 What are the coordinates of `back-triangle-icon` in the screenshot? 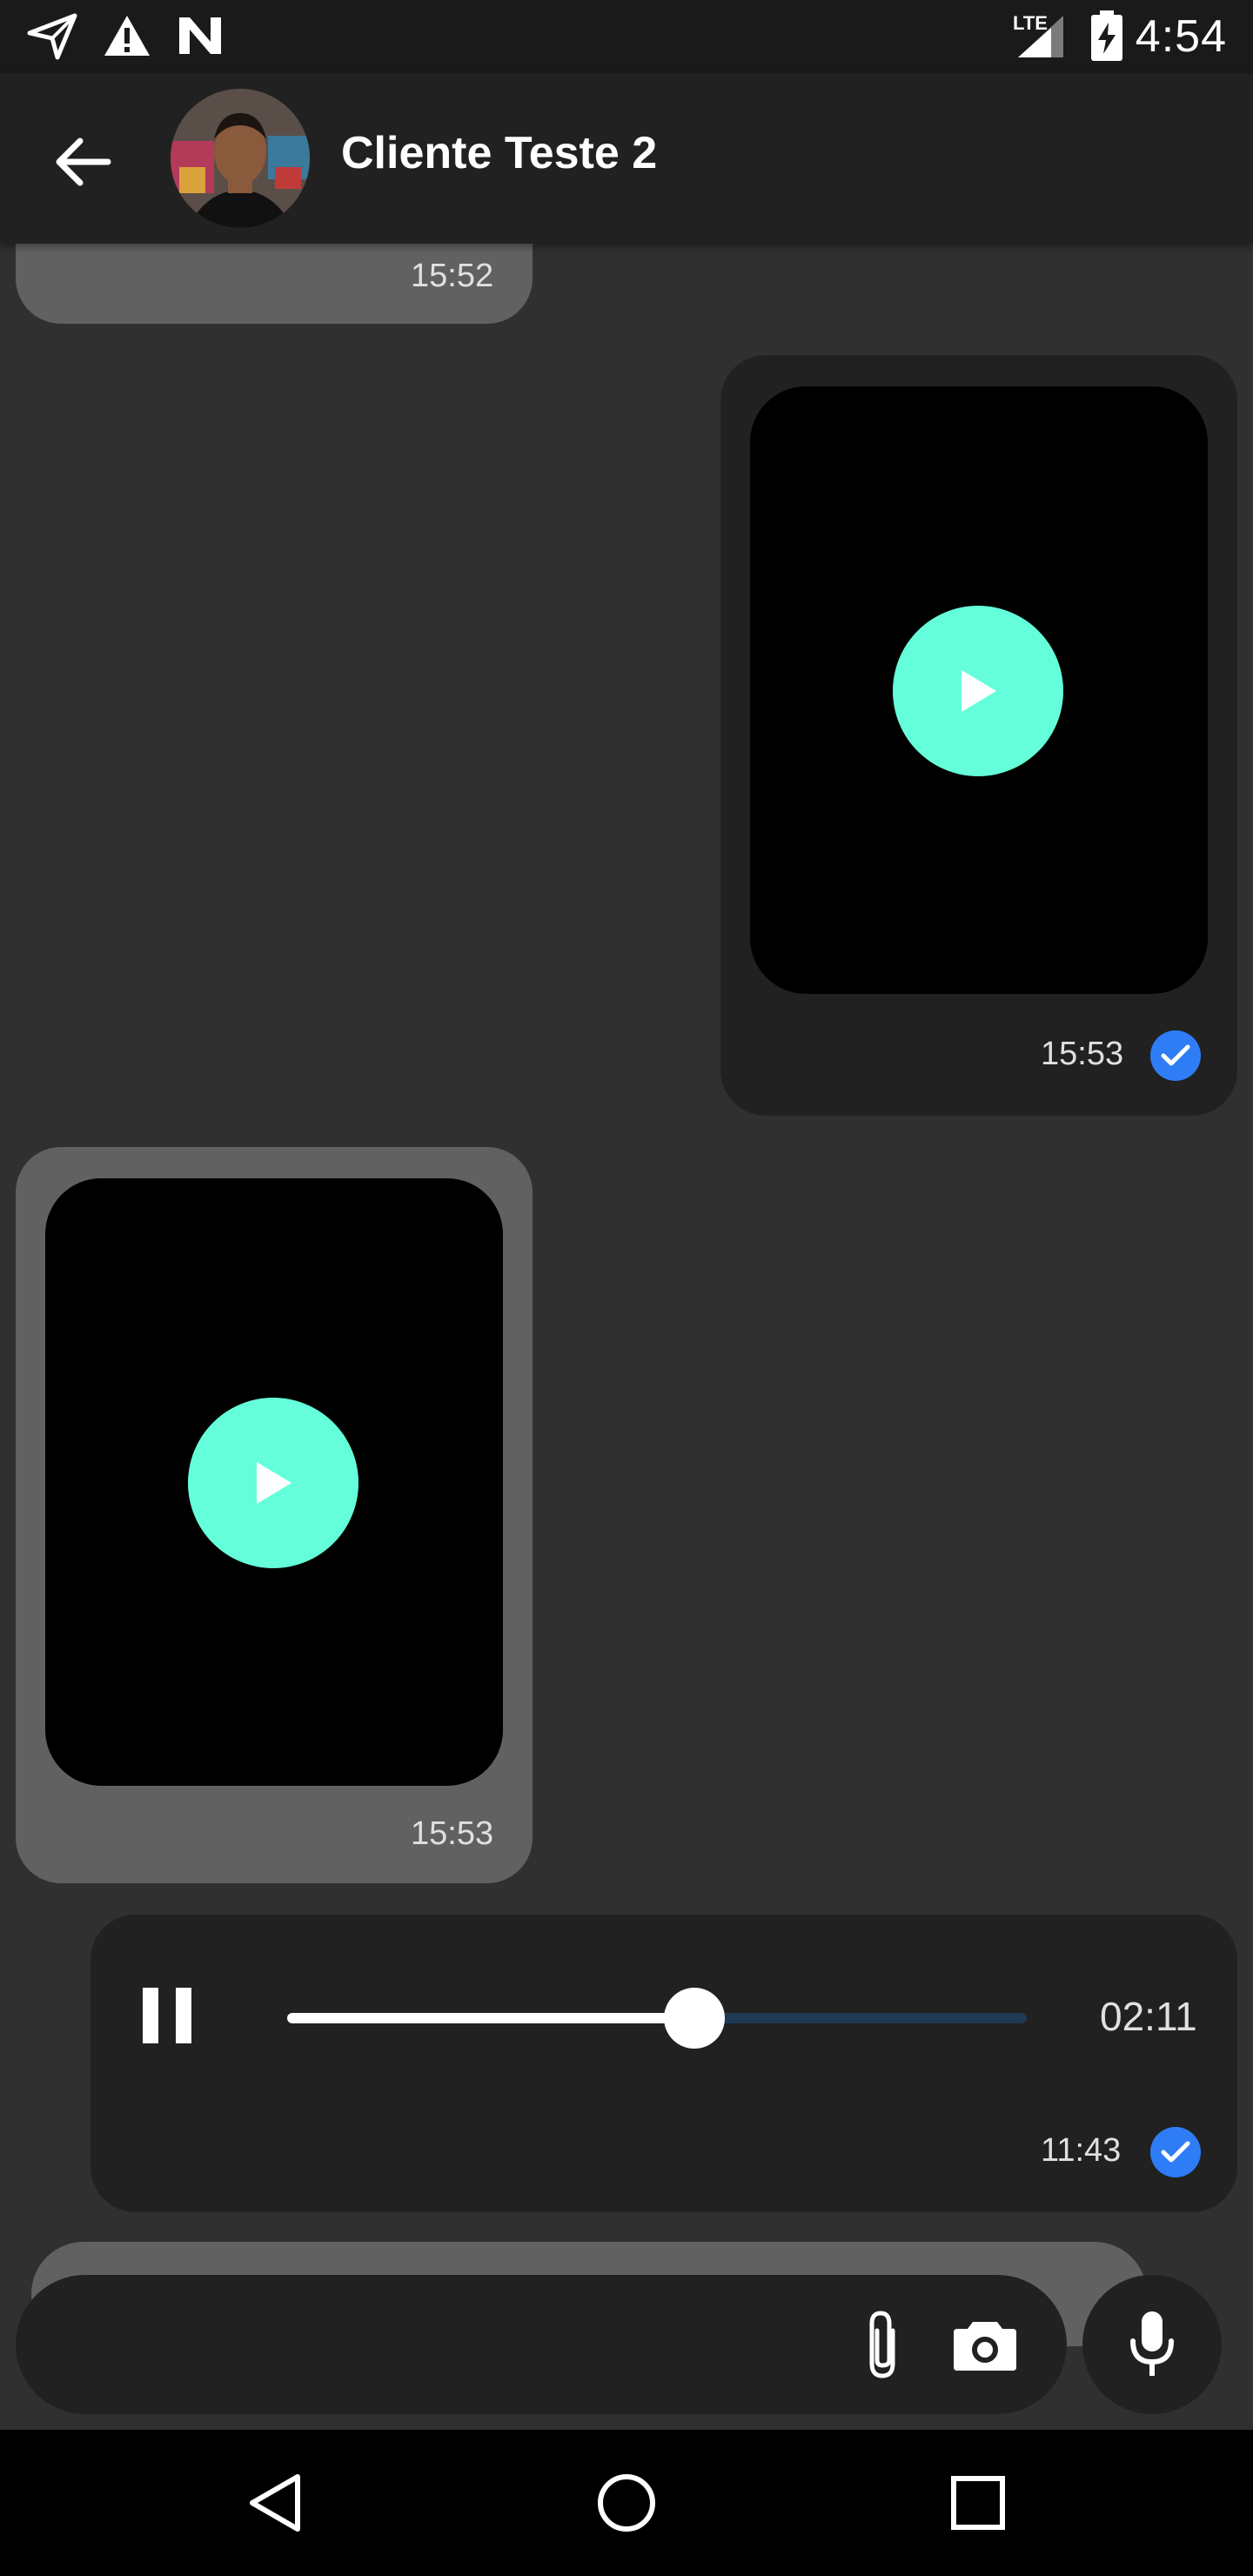 It's located at (275, 2503).